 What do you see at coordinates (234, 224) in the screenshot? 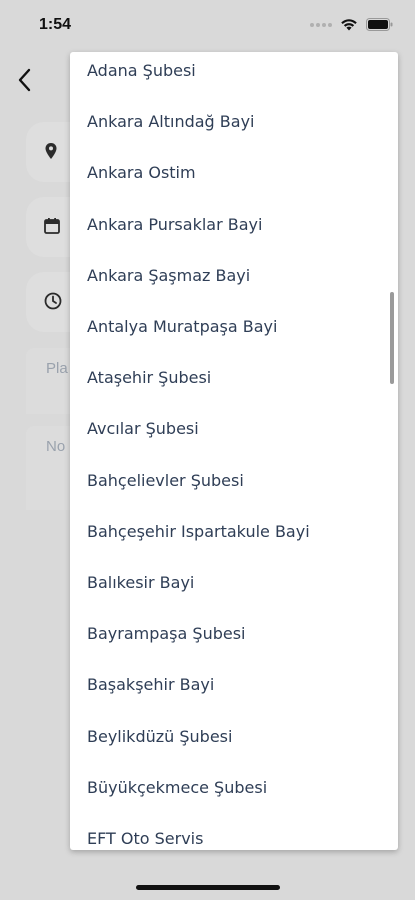
I see `branch-option: Ankara Pursaklar Bayi` at bounding box center [234, 224].